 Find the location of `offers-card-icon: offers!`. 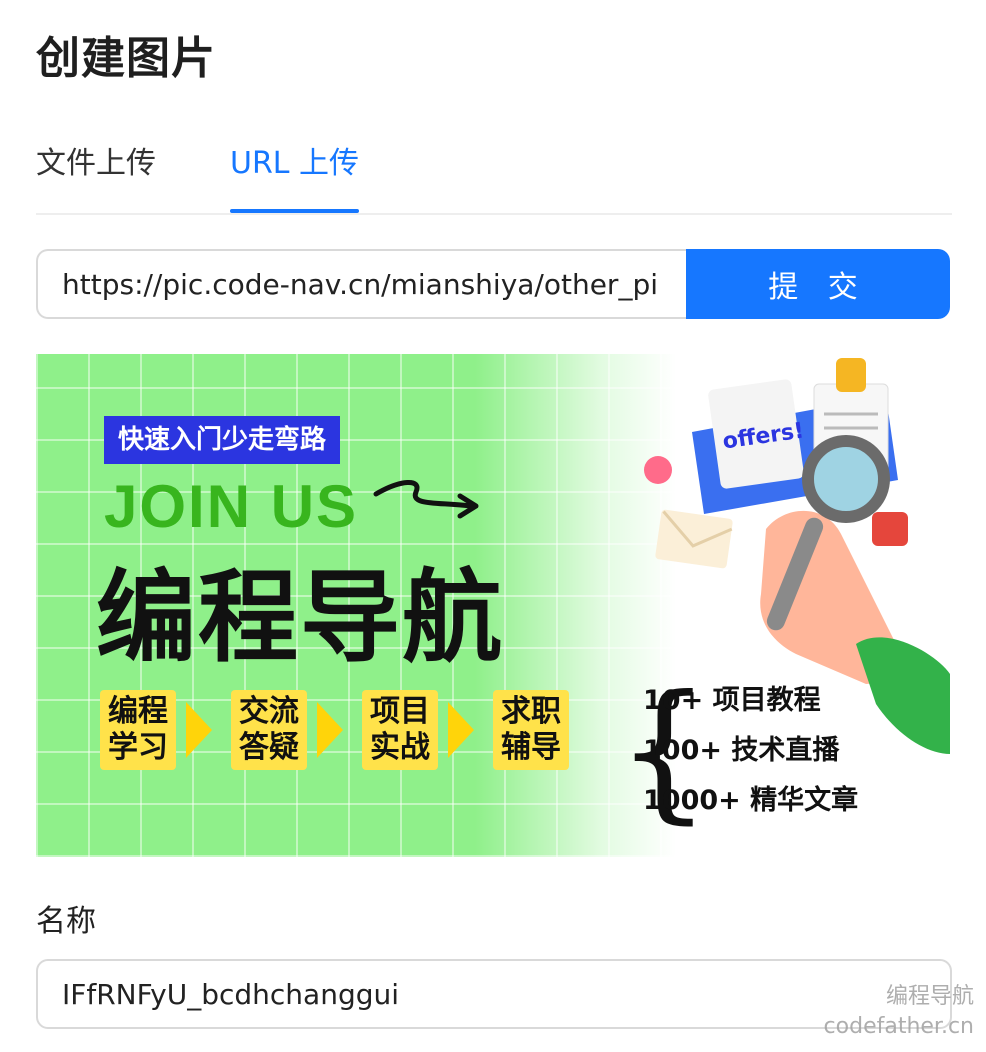

offers-card-icon: offers! is located at coordinates (757, 434).